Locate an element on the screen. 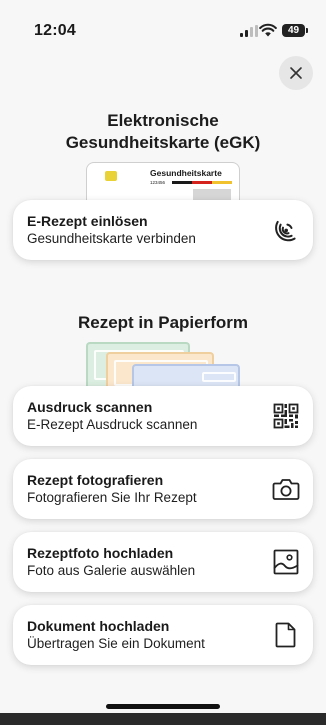 The height and width of the screenshot is (725, 326). camera-icon is located at coordinates (286, 489).